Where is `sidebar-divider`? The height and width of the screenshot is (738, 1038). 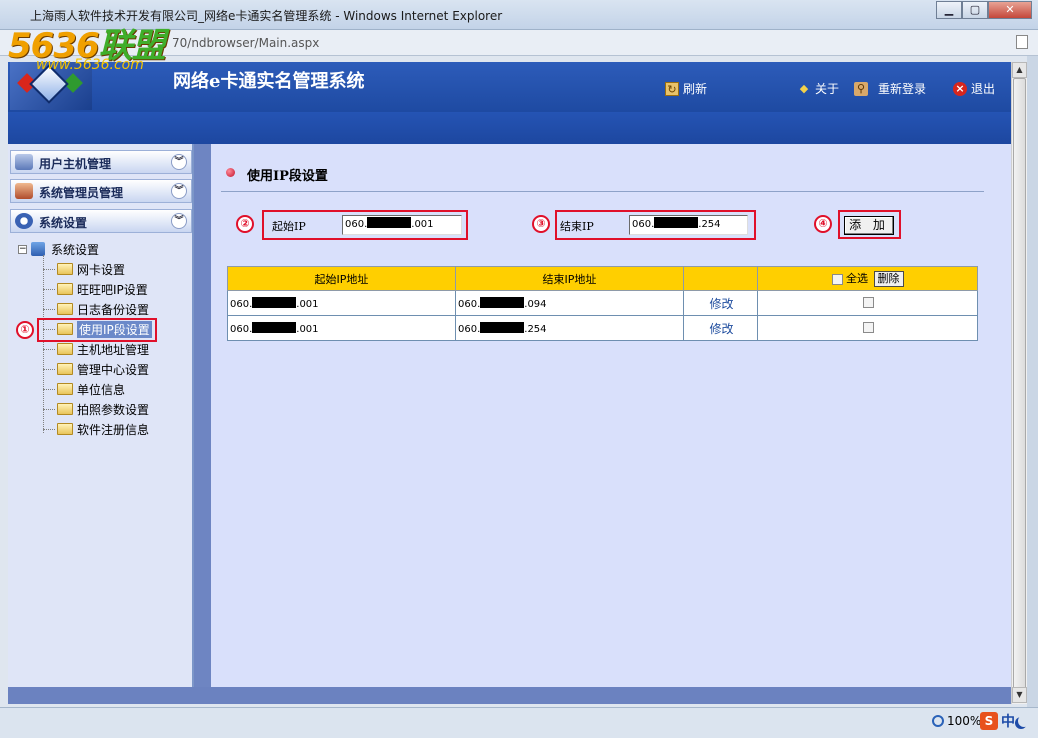 sidebar-divider is located at coordinates (202, 415).